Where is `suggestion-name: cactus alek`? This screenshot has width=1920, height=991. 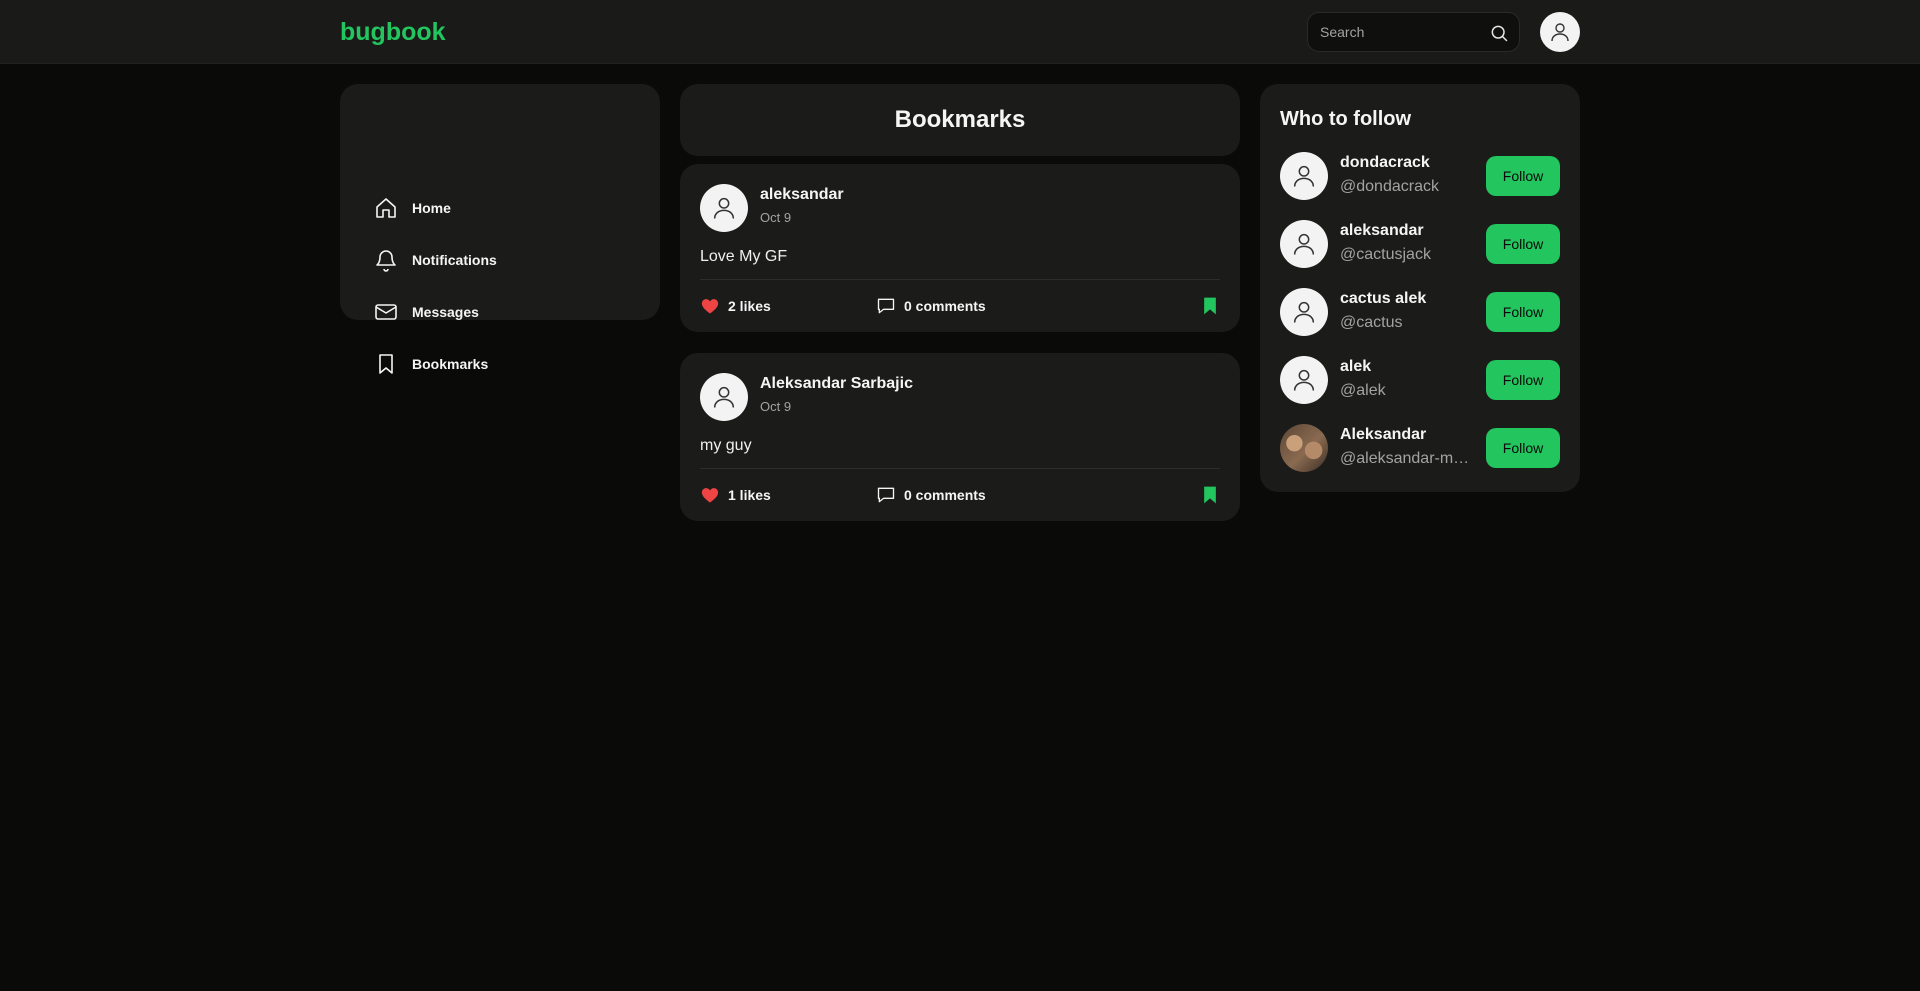
suggestion-name: cactus alek is located at coordinates (1383, 299).